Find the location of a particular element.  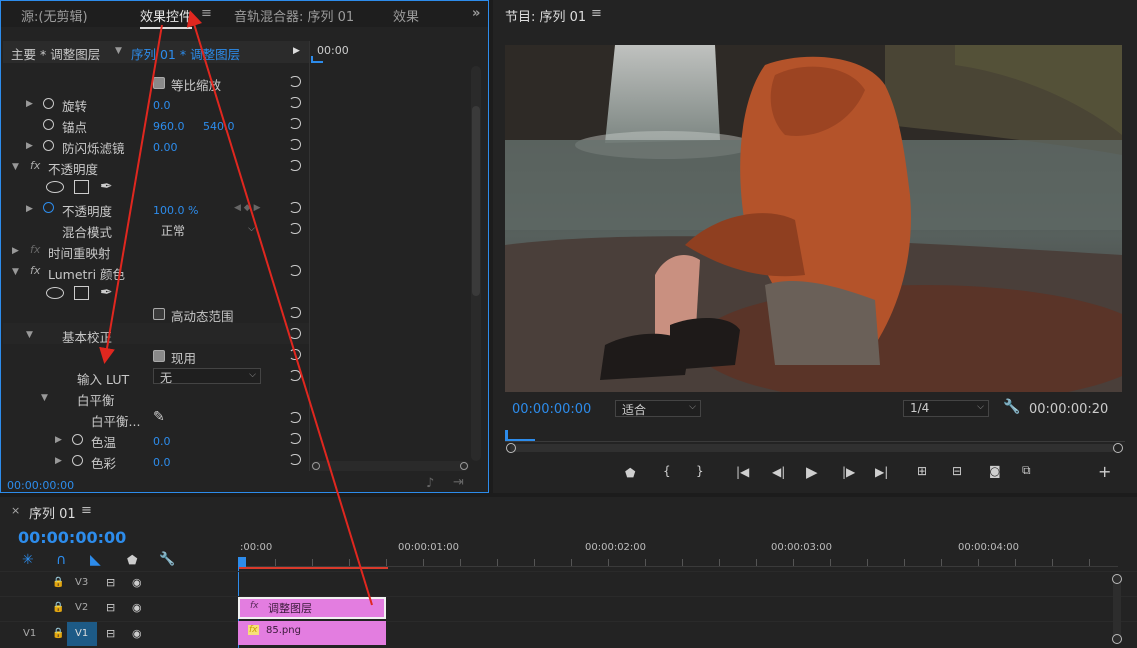

export-icon: ⇥ is located at coordinates (458, 482).